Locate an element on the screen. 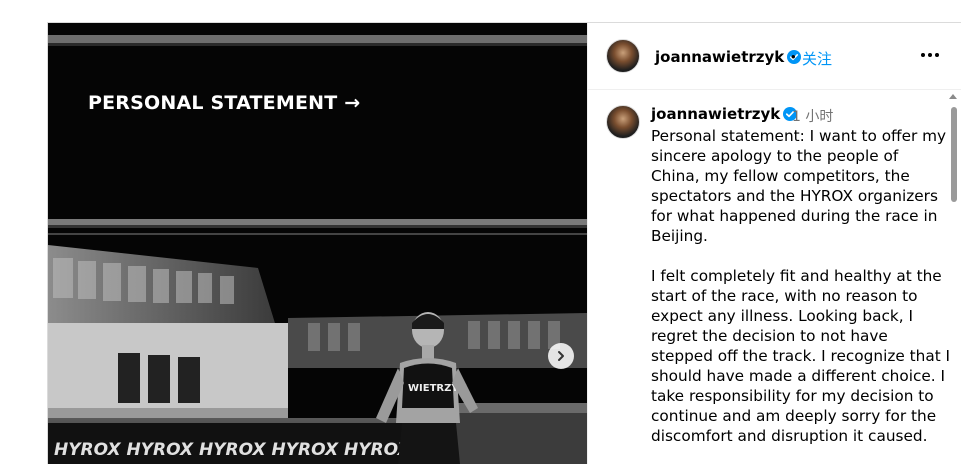  next-image-button is located at coordinates (561, 356).